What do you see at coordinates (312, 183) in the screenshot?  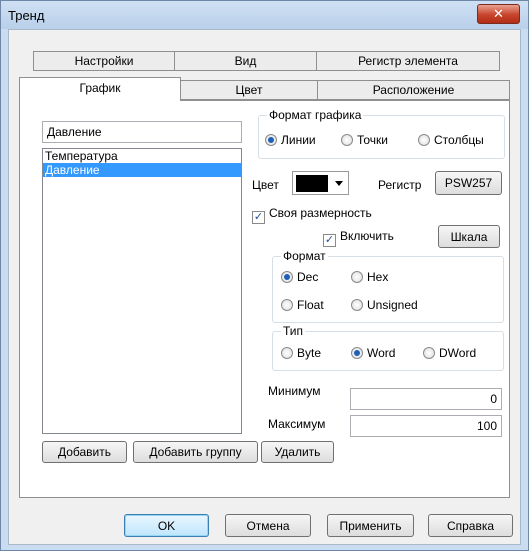 I see `color-swatch` at bounding box center [312, 183].